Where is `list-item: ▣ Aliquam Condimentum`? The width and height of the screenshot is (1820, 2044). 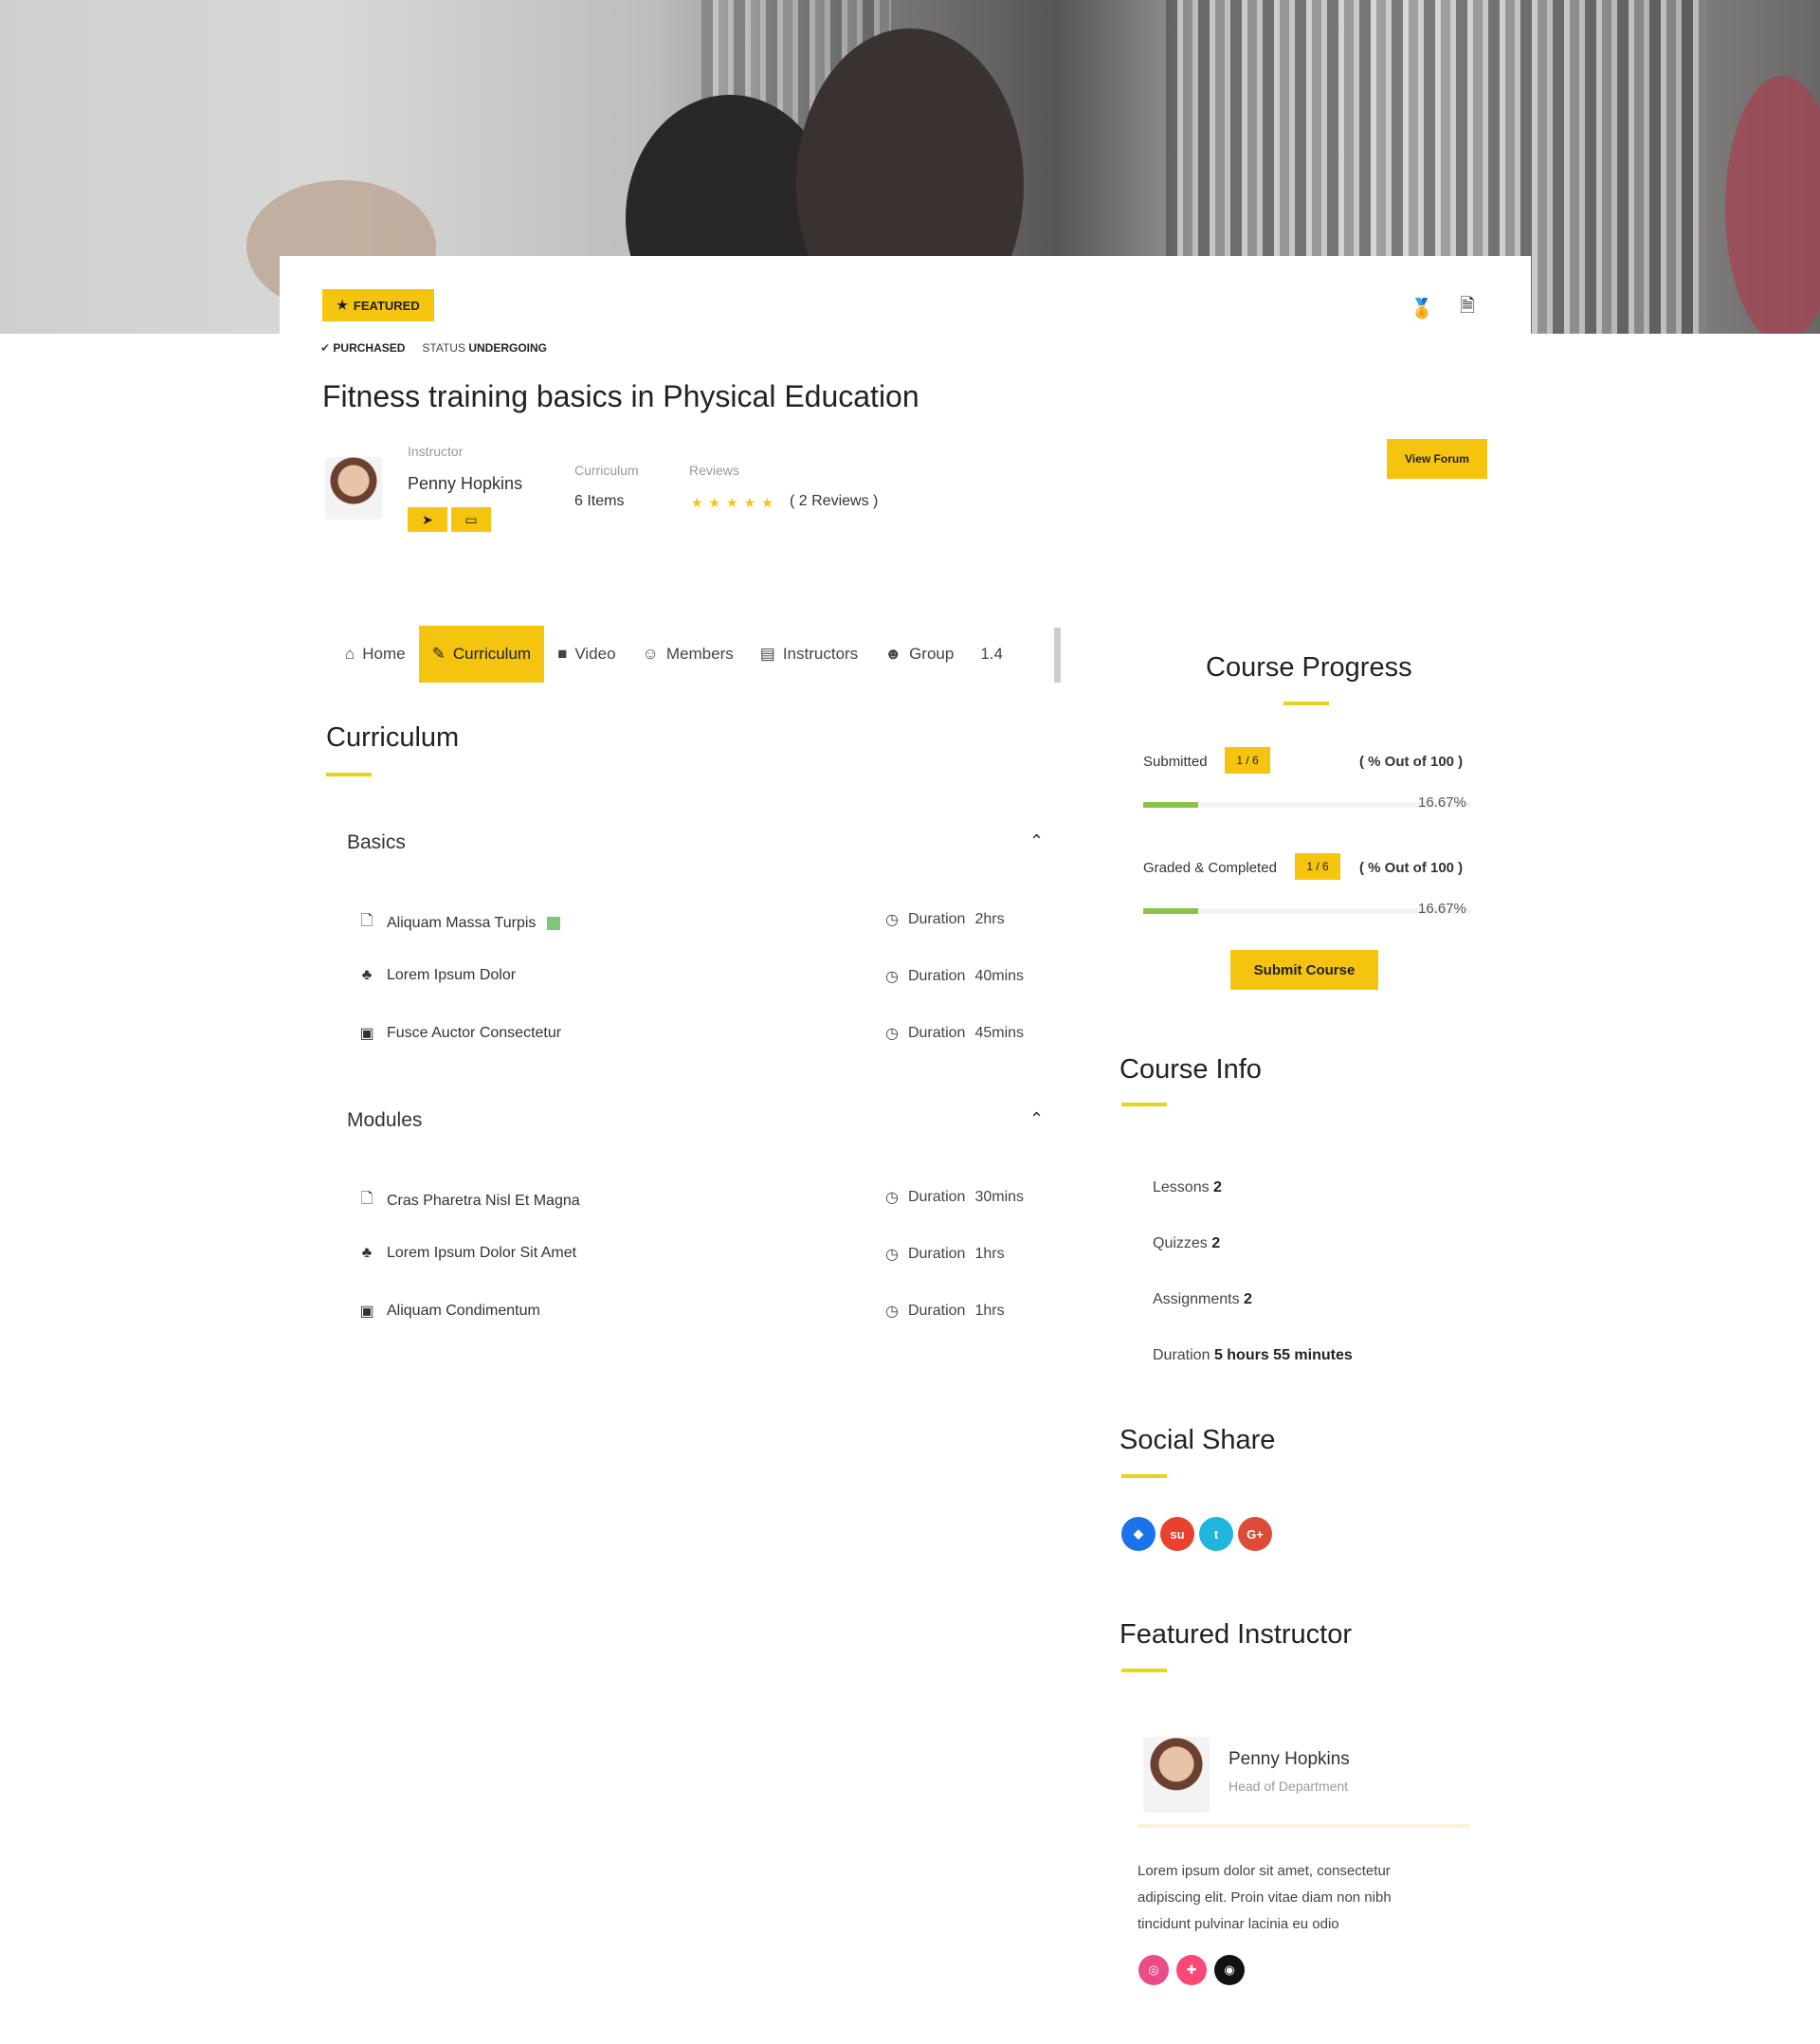 list-item: ▣ Aliquam Condimentum is located at coordinates (448, 1311).